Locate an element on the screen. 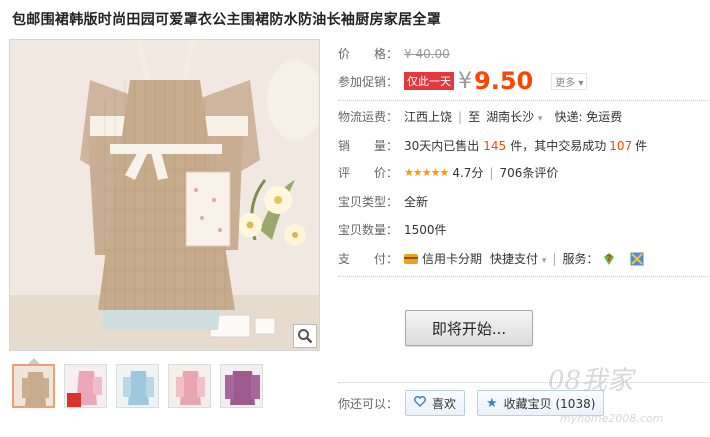 The height and width of the screenshot is (437, 710). thumb-pink-icon is located at coordinates (85, 386).